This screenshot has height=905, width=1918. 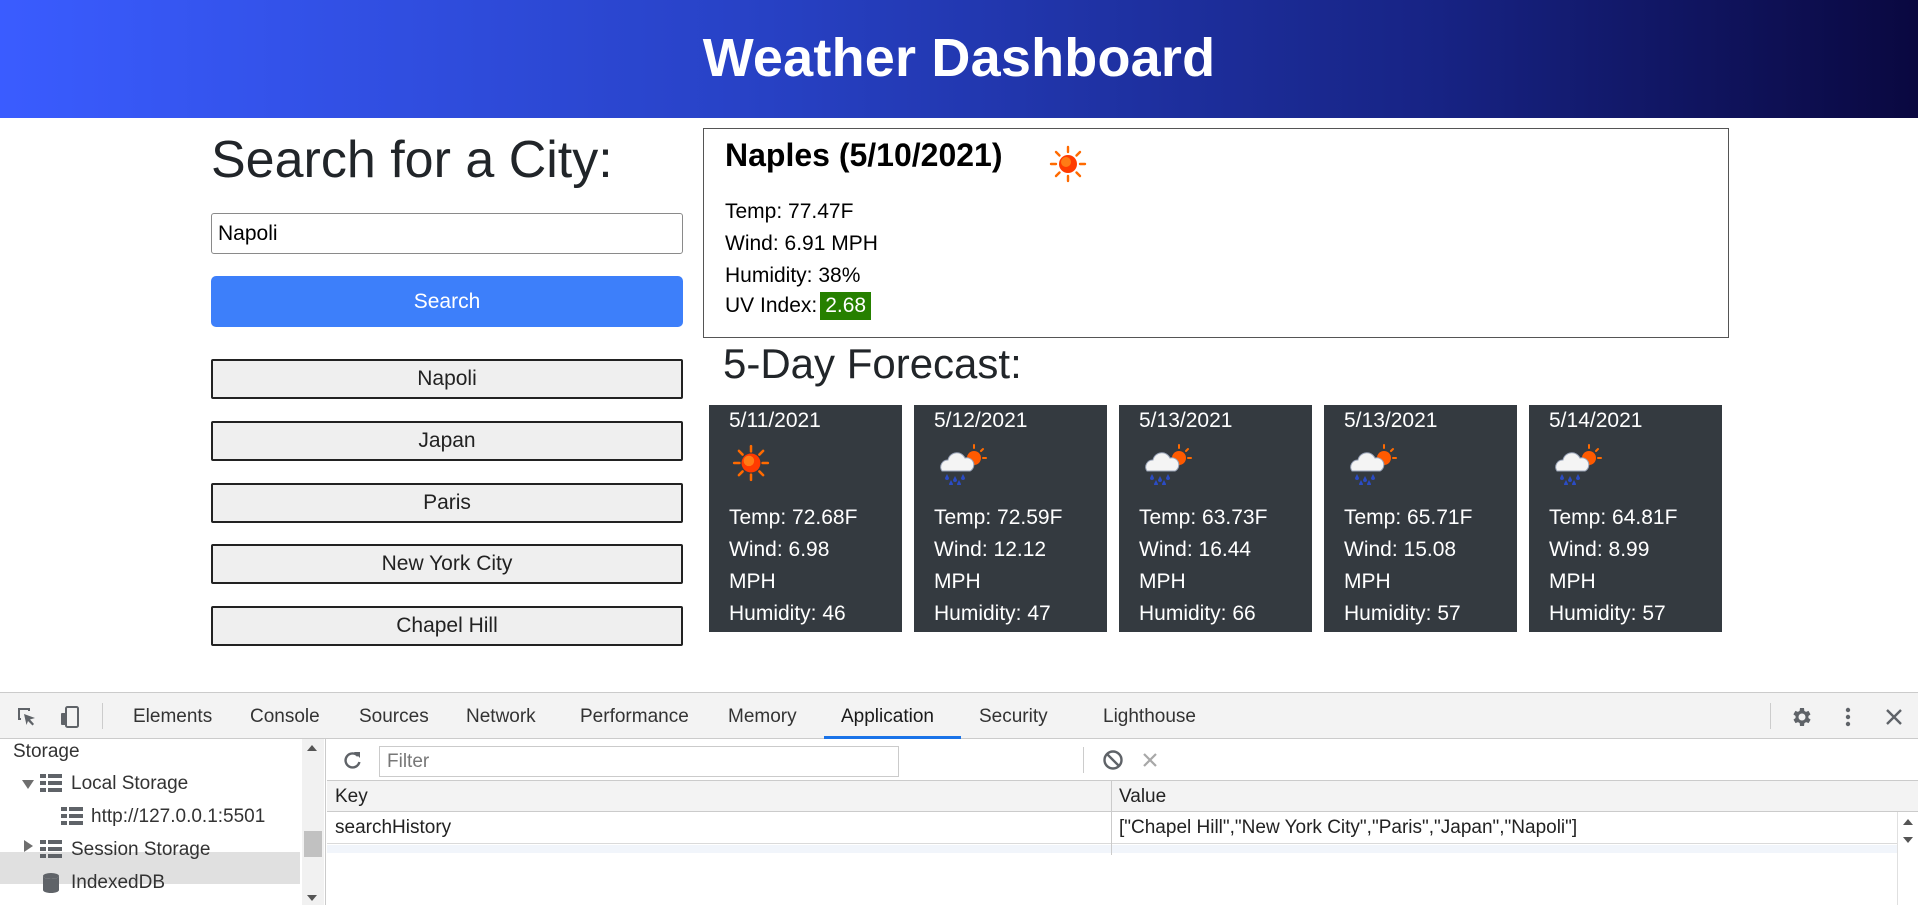 What do you see at coordinates (846, 306) in the screenshot?
I see `uv-badge: 2.68` at bounding box center [846, 306].